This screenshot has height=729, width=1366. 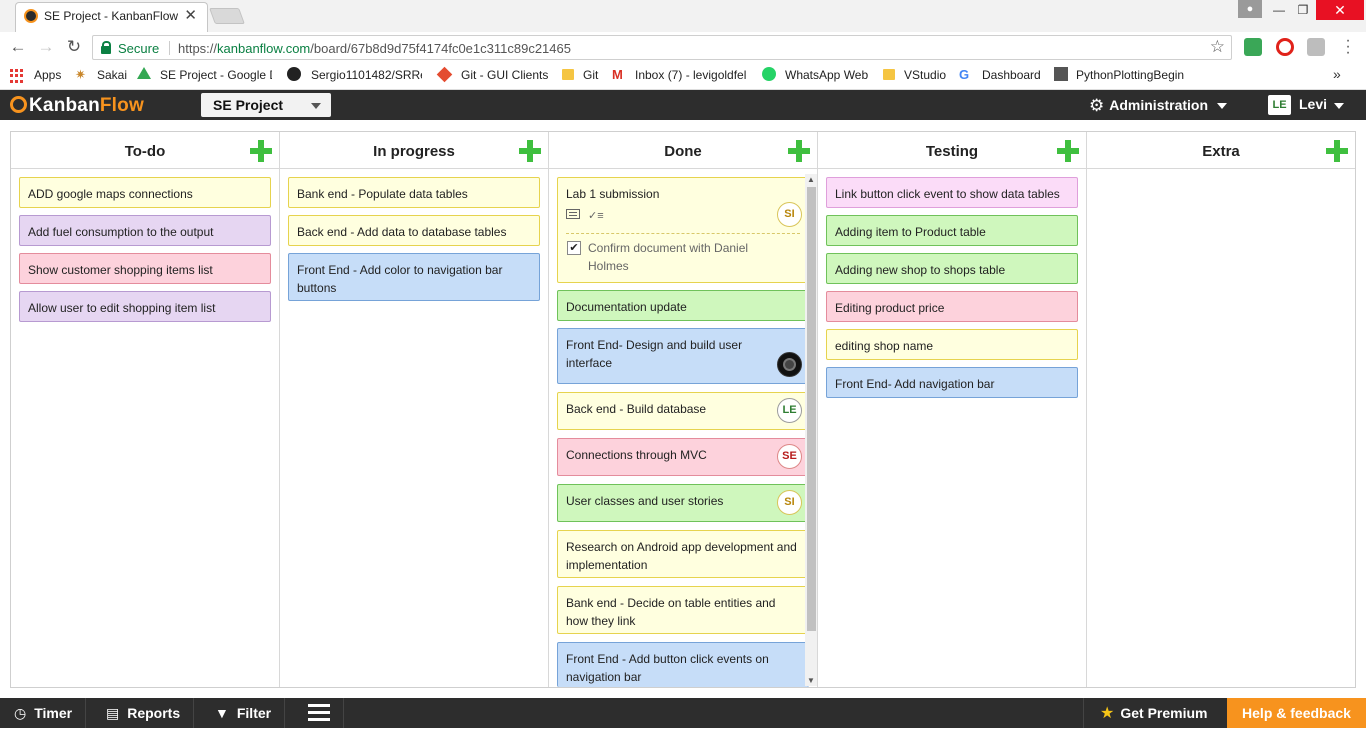 What do you see at coordinates (626, 307) in the screenshot?
I see `task-text: Documentation update` at bounding box center [626, 307].